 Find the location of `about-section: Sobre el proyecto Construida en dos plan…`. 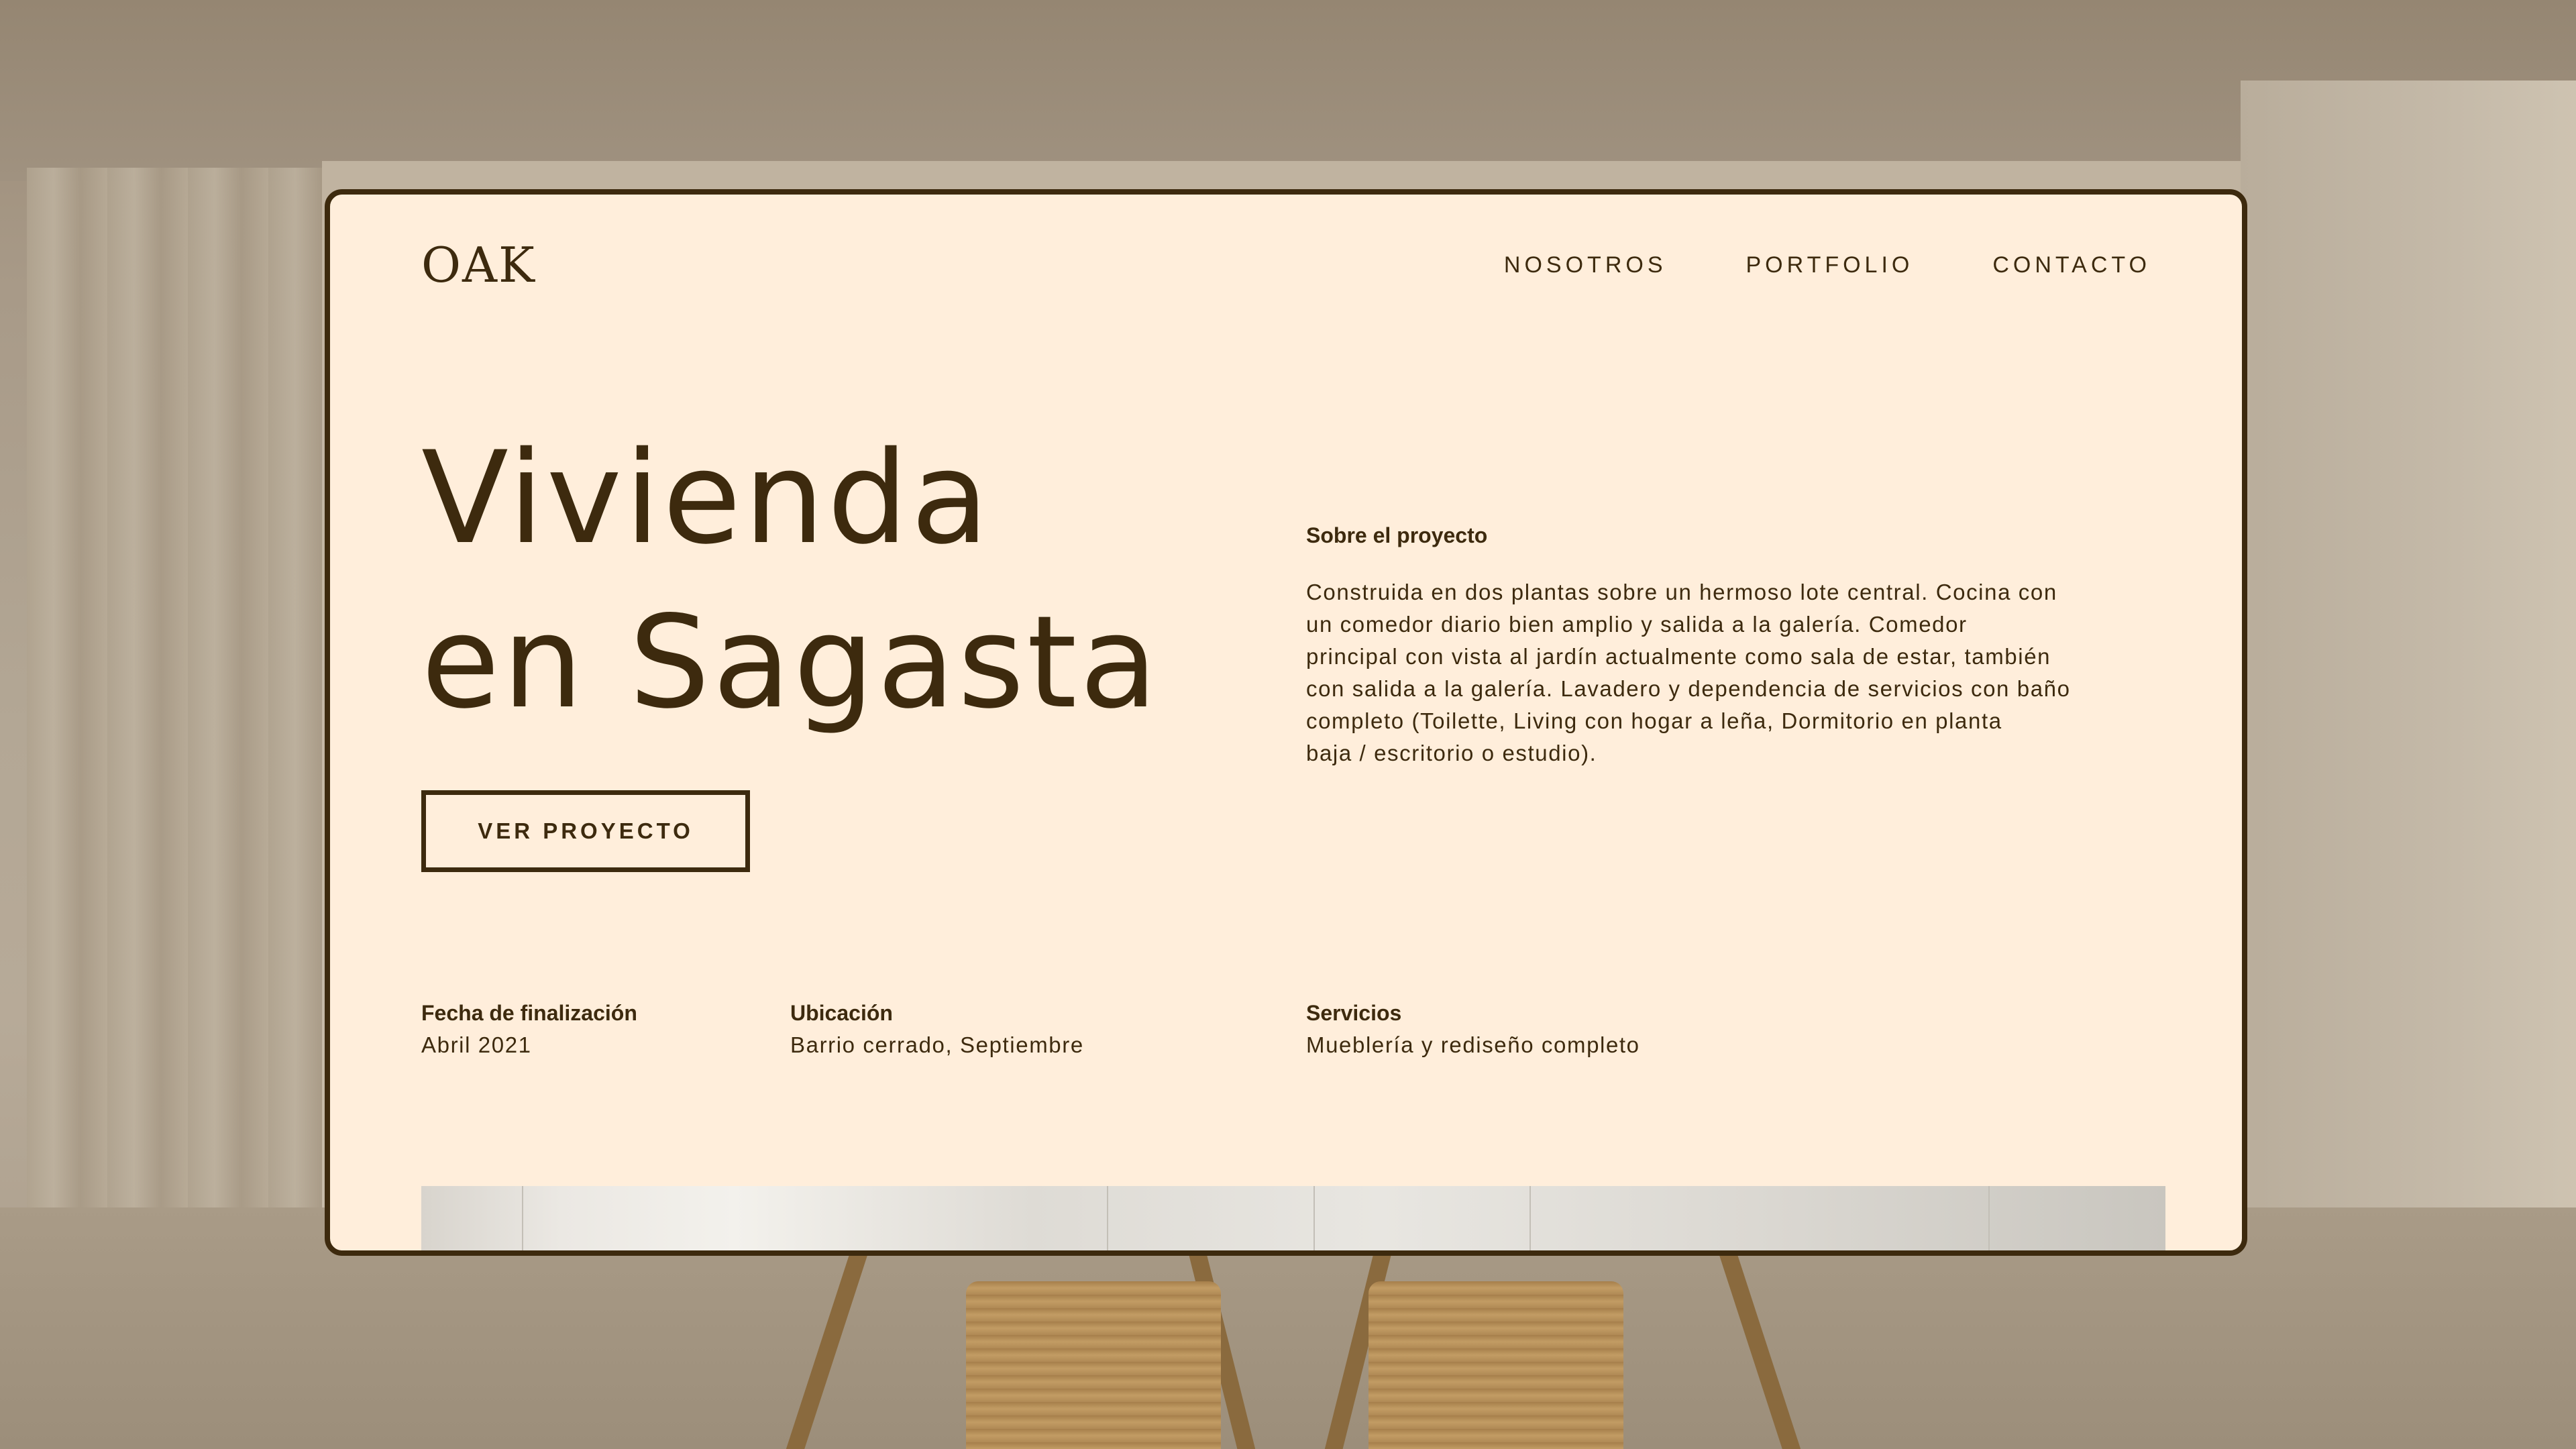

about-section: Sobre el proyecto Construida en dos plan… is located at coordinates (1738, 646).